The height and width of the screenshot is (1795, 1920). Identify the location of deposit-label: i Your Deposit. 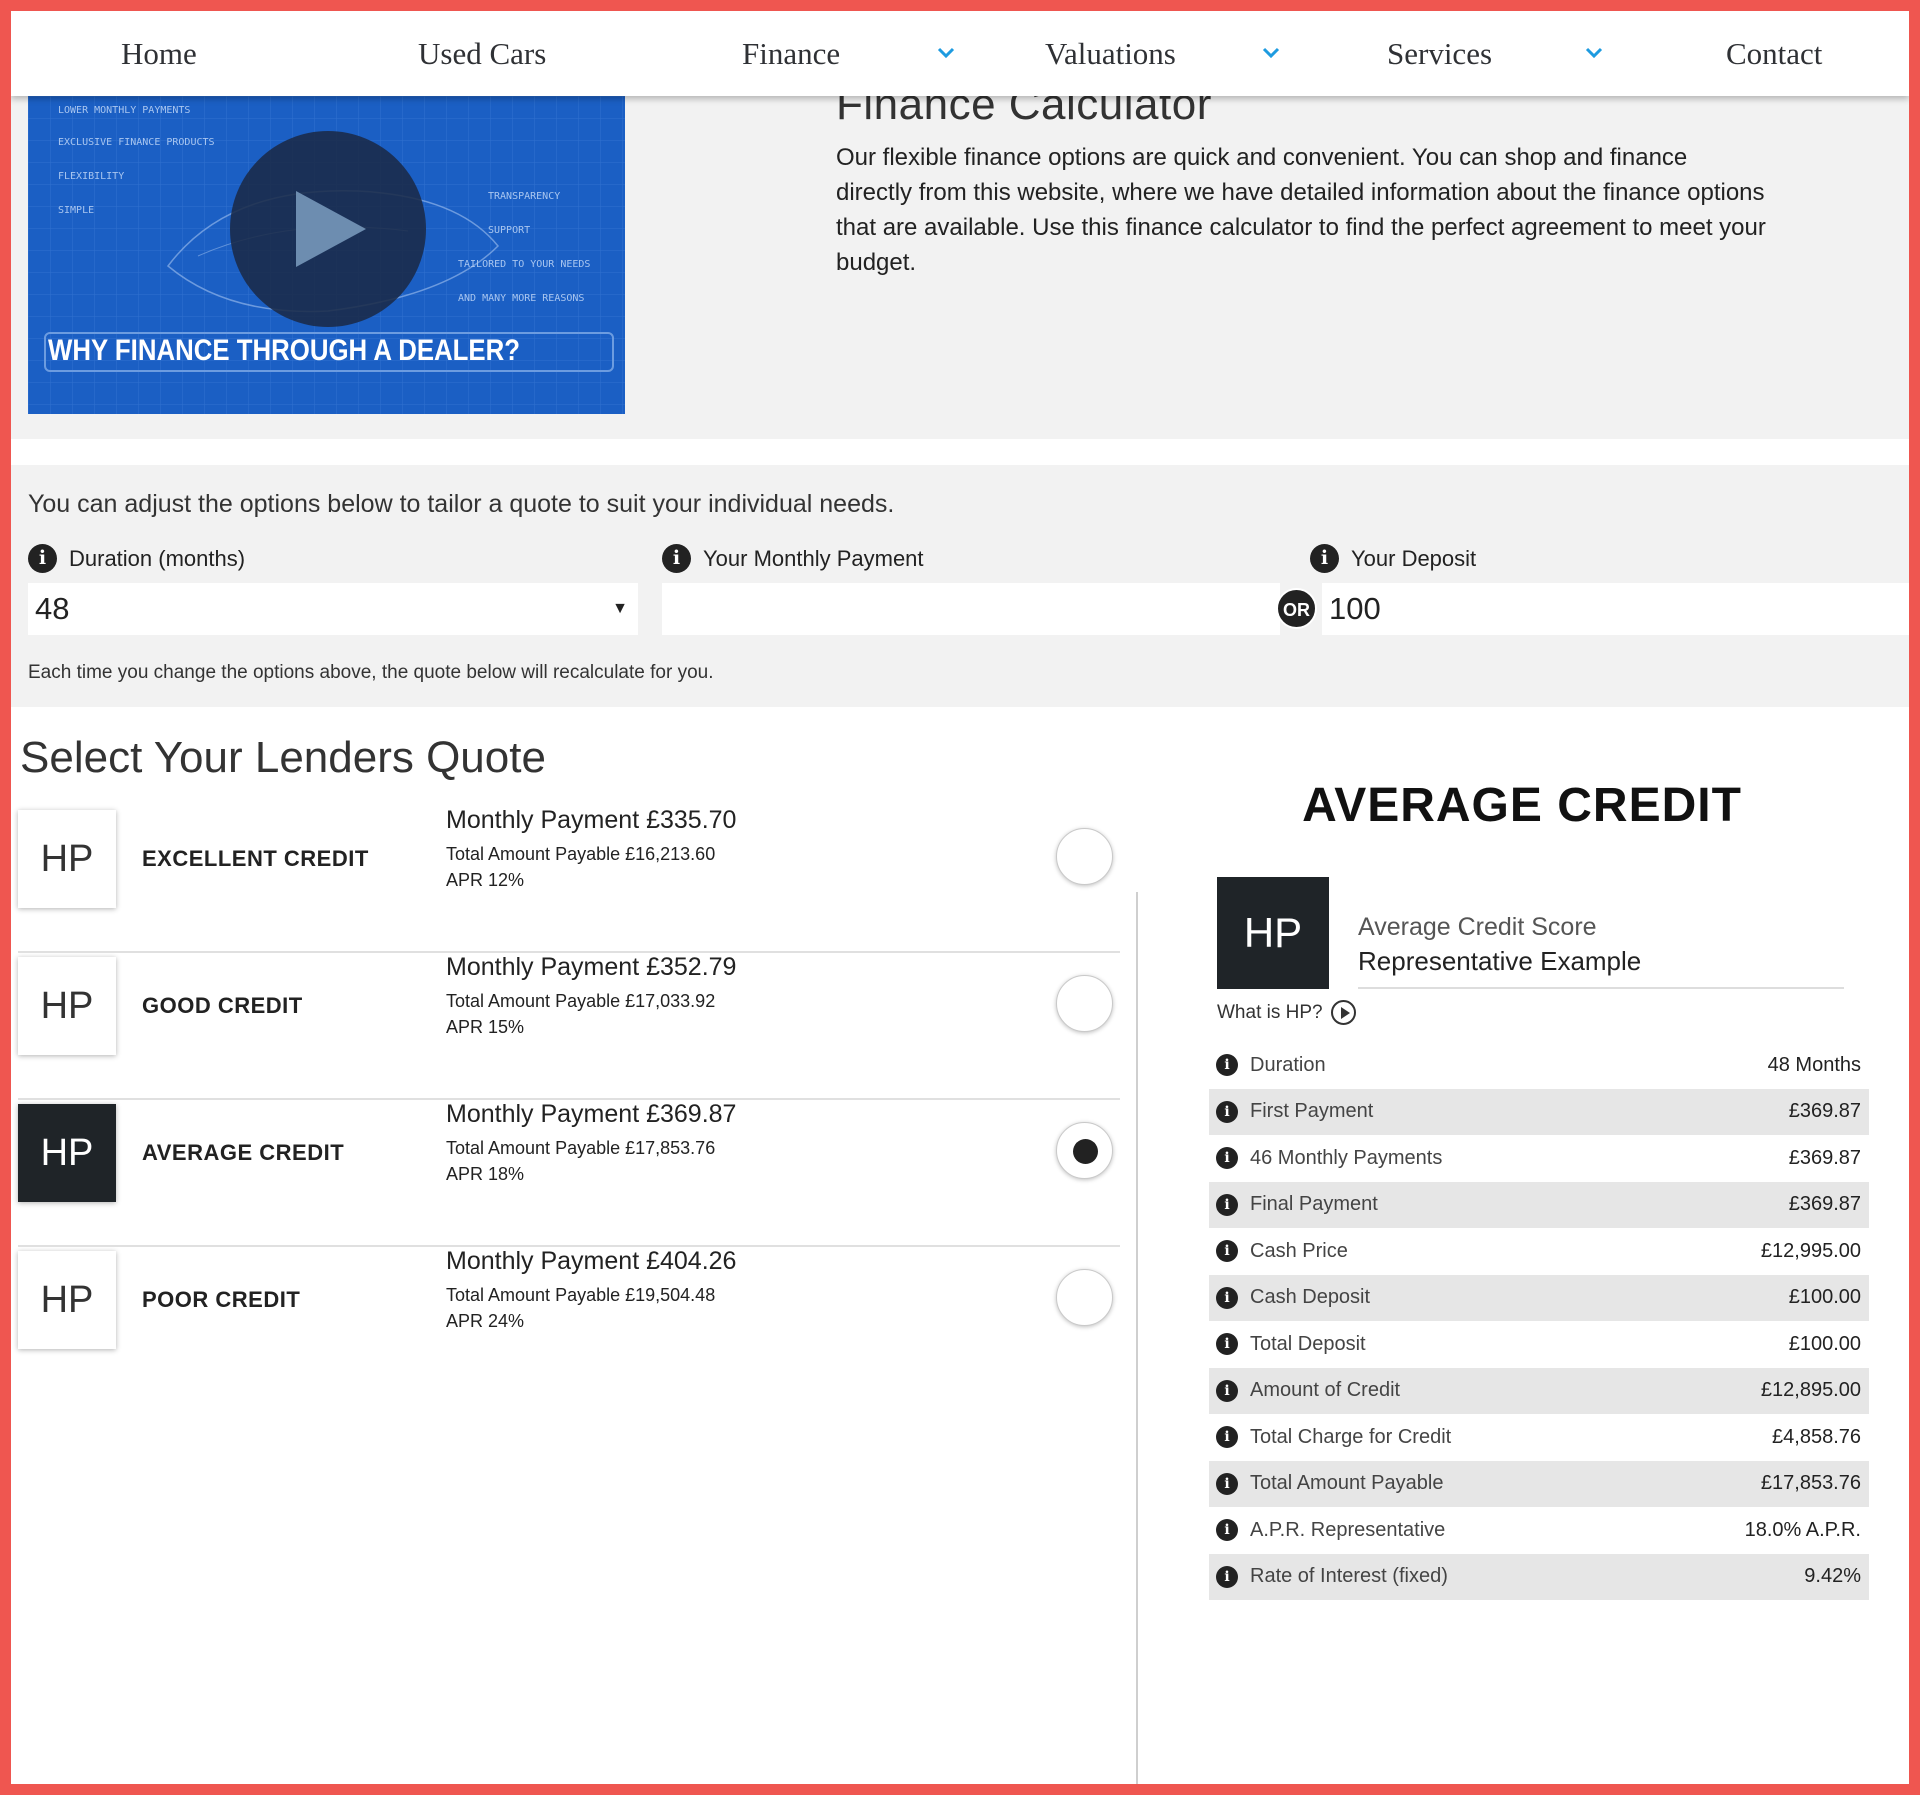
(1393, 558).